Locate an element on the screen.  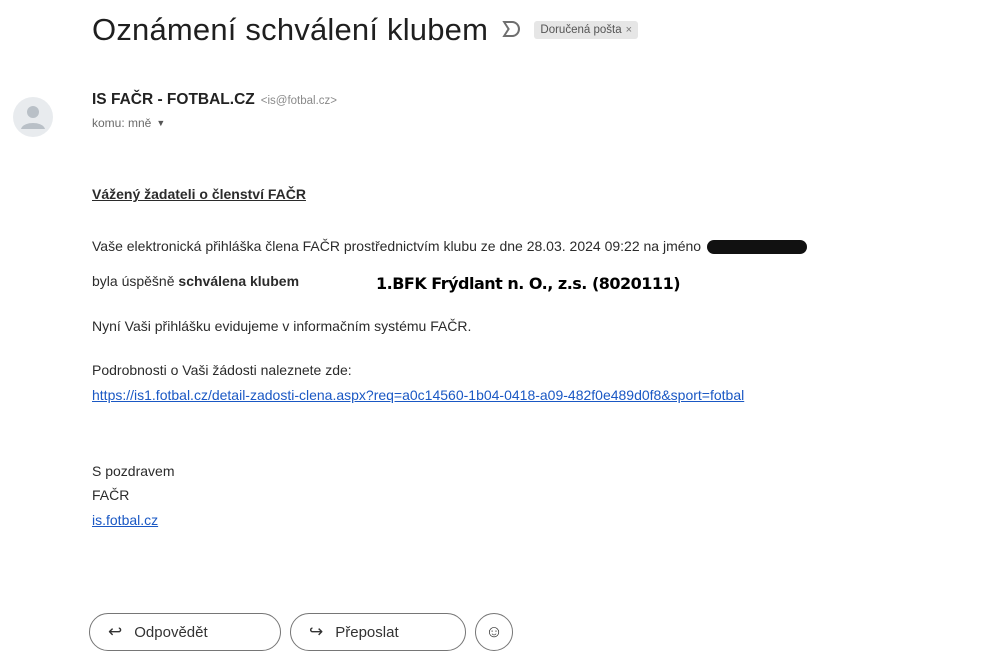
redacted-name is located at coordinates (757, 247).